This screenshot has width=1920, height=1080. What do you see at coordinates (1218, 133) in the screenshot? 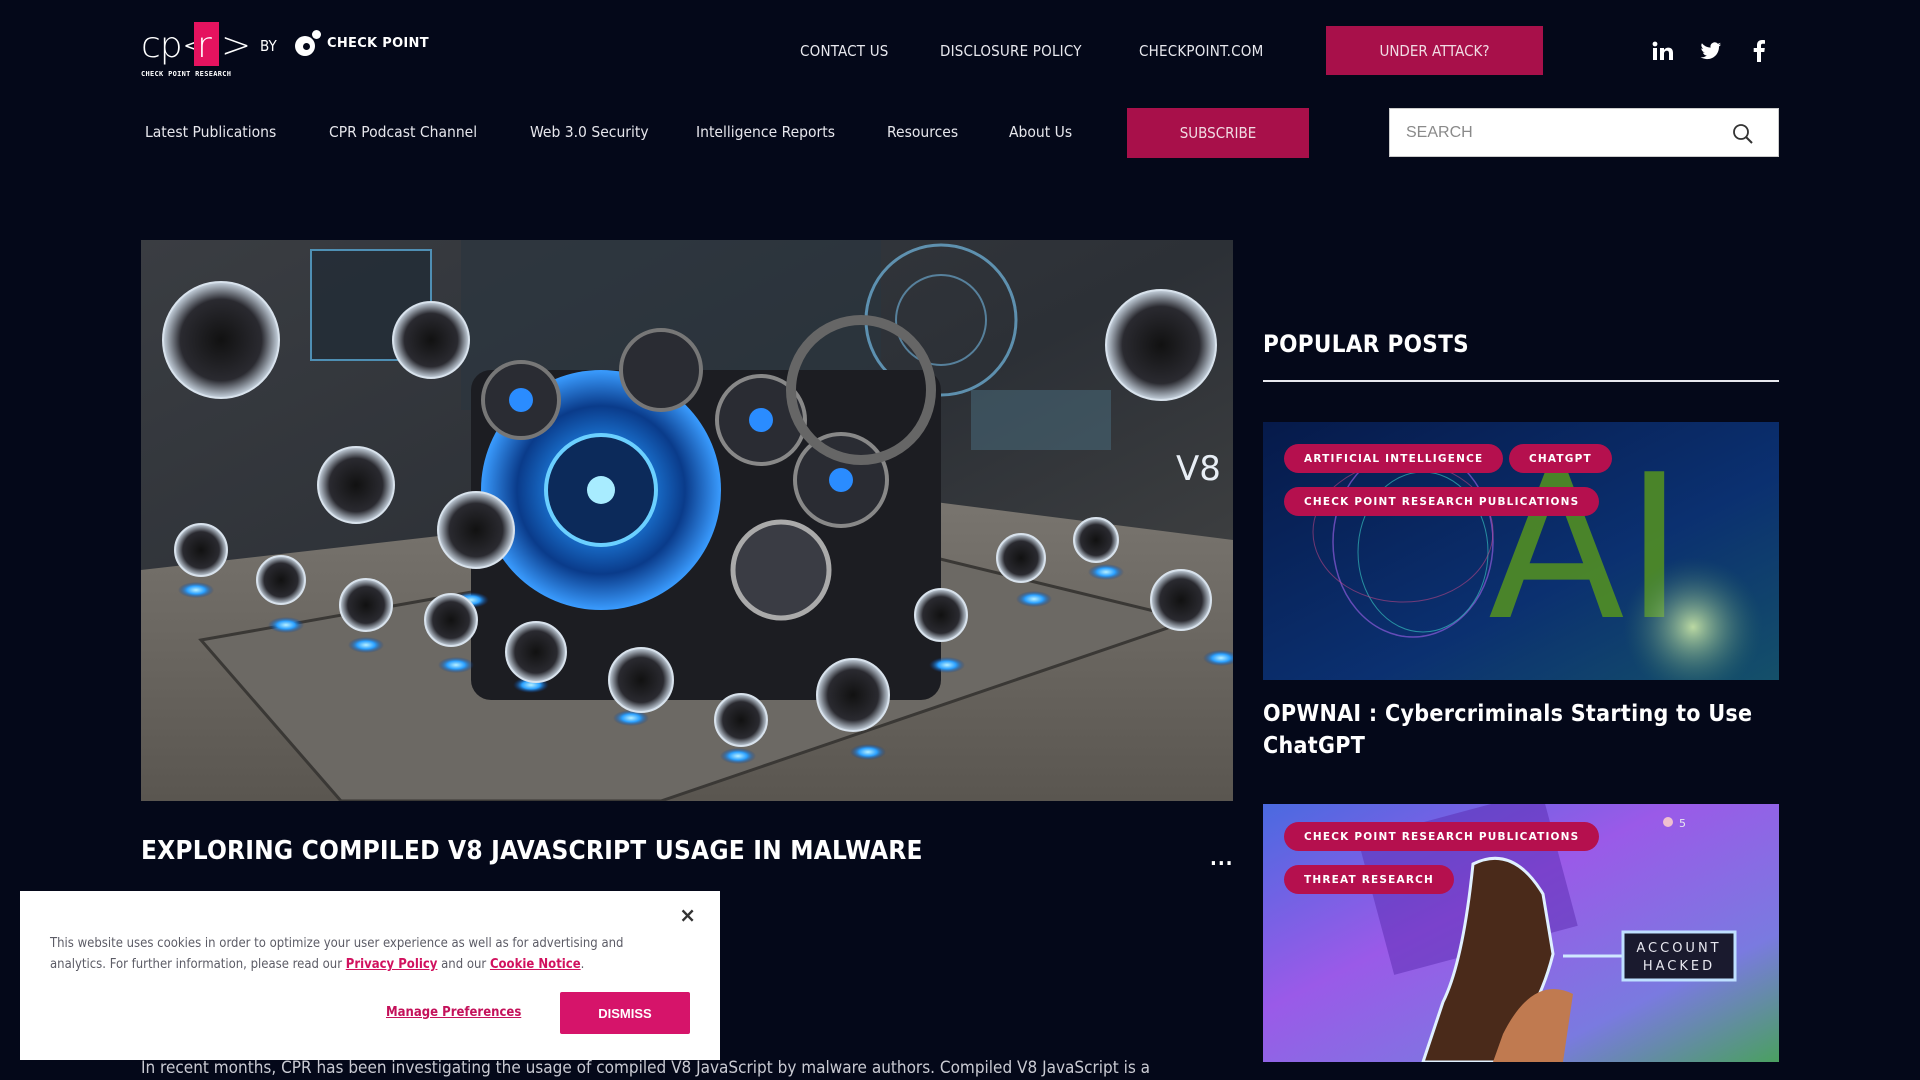
I see `subscribe-button: SUBSCRIBE` at bounding box center [1218, 133].